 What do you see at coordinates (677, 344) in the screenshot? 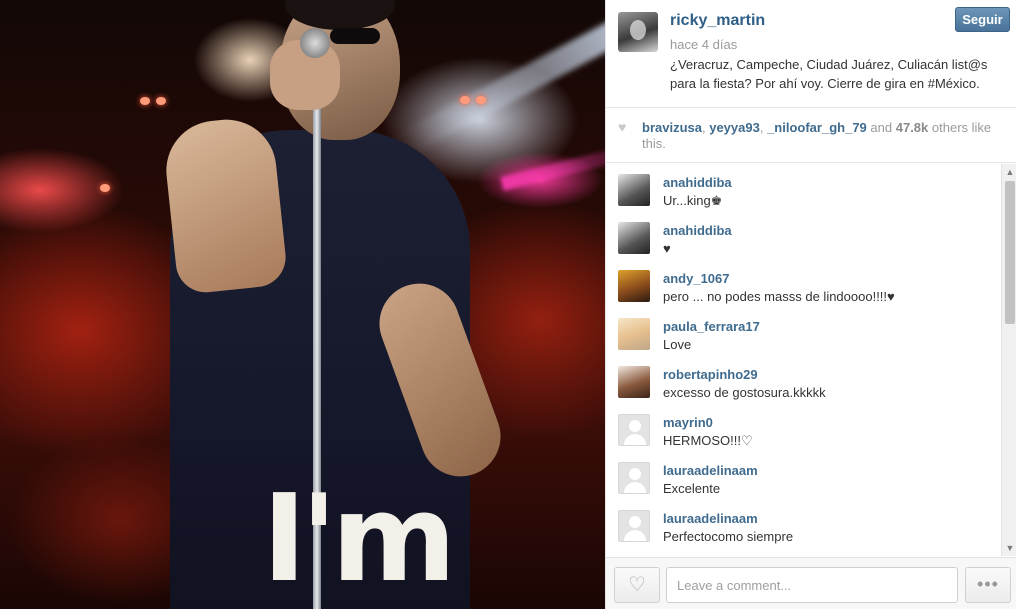
I see `comment-text: Love` at bounding box center [677, 344].